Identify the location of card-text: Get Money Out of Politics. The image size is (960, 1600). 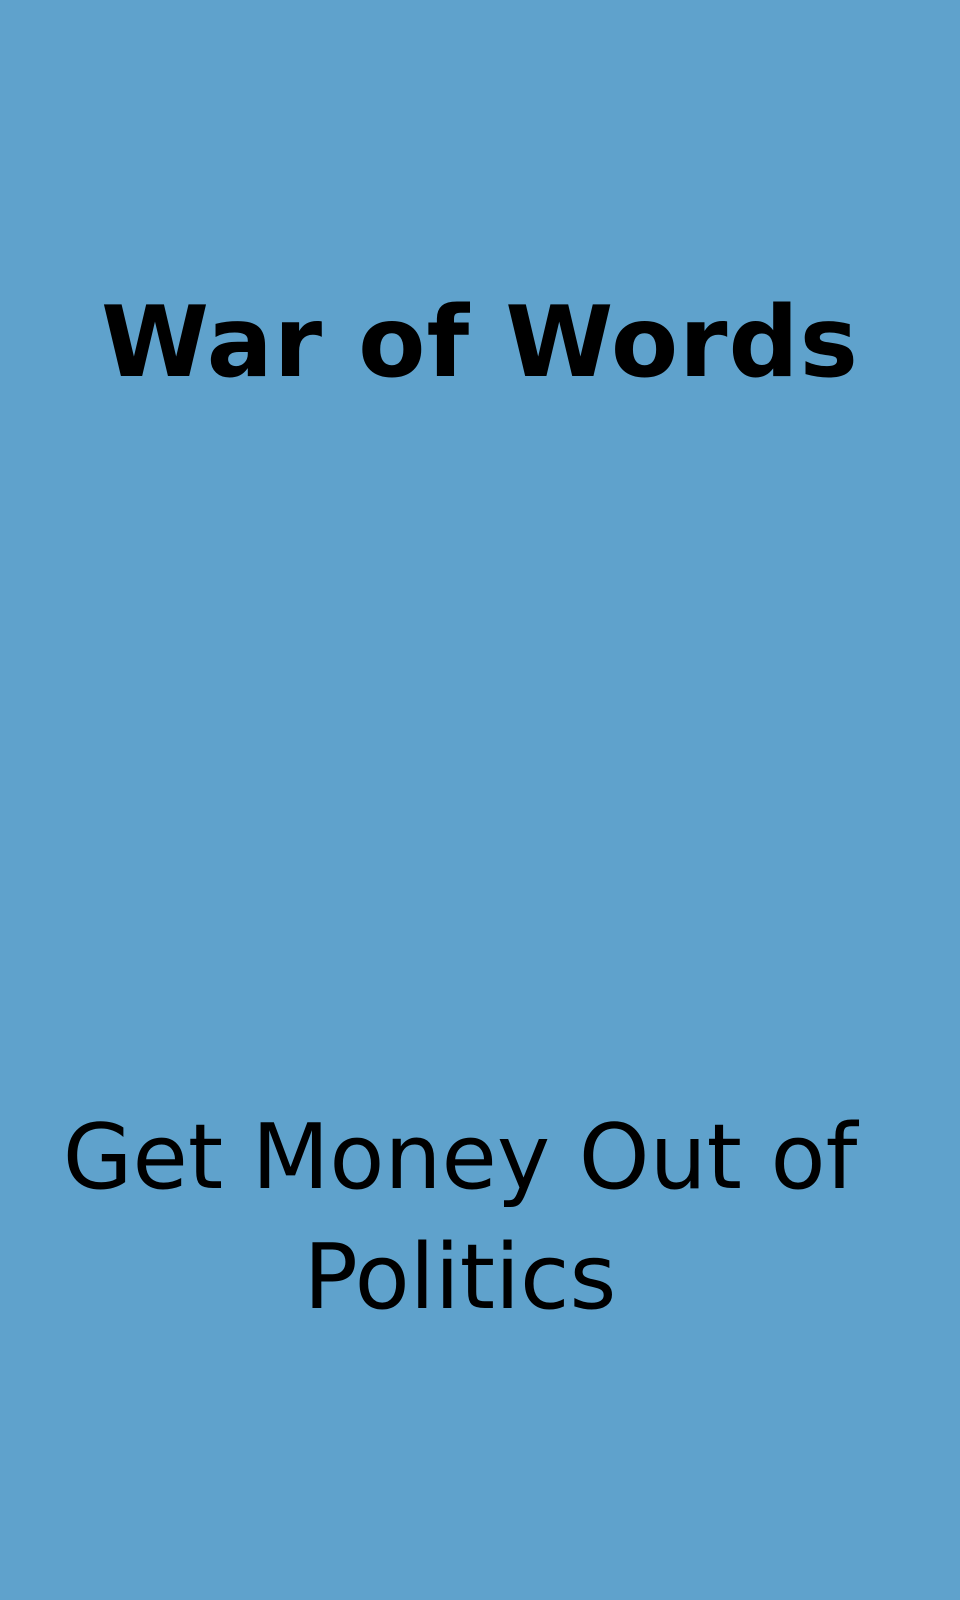
(460, 1217).